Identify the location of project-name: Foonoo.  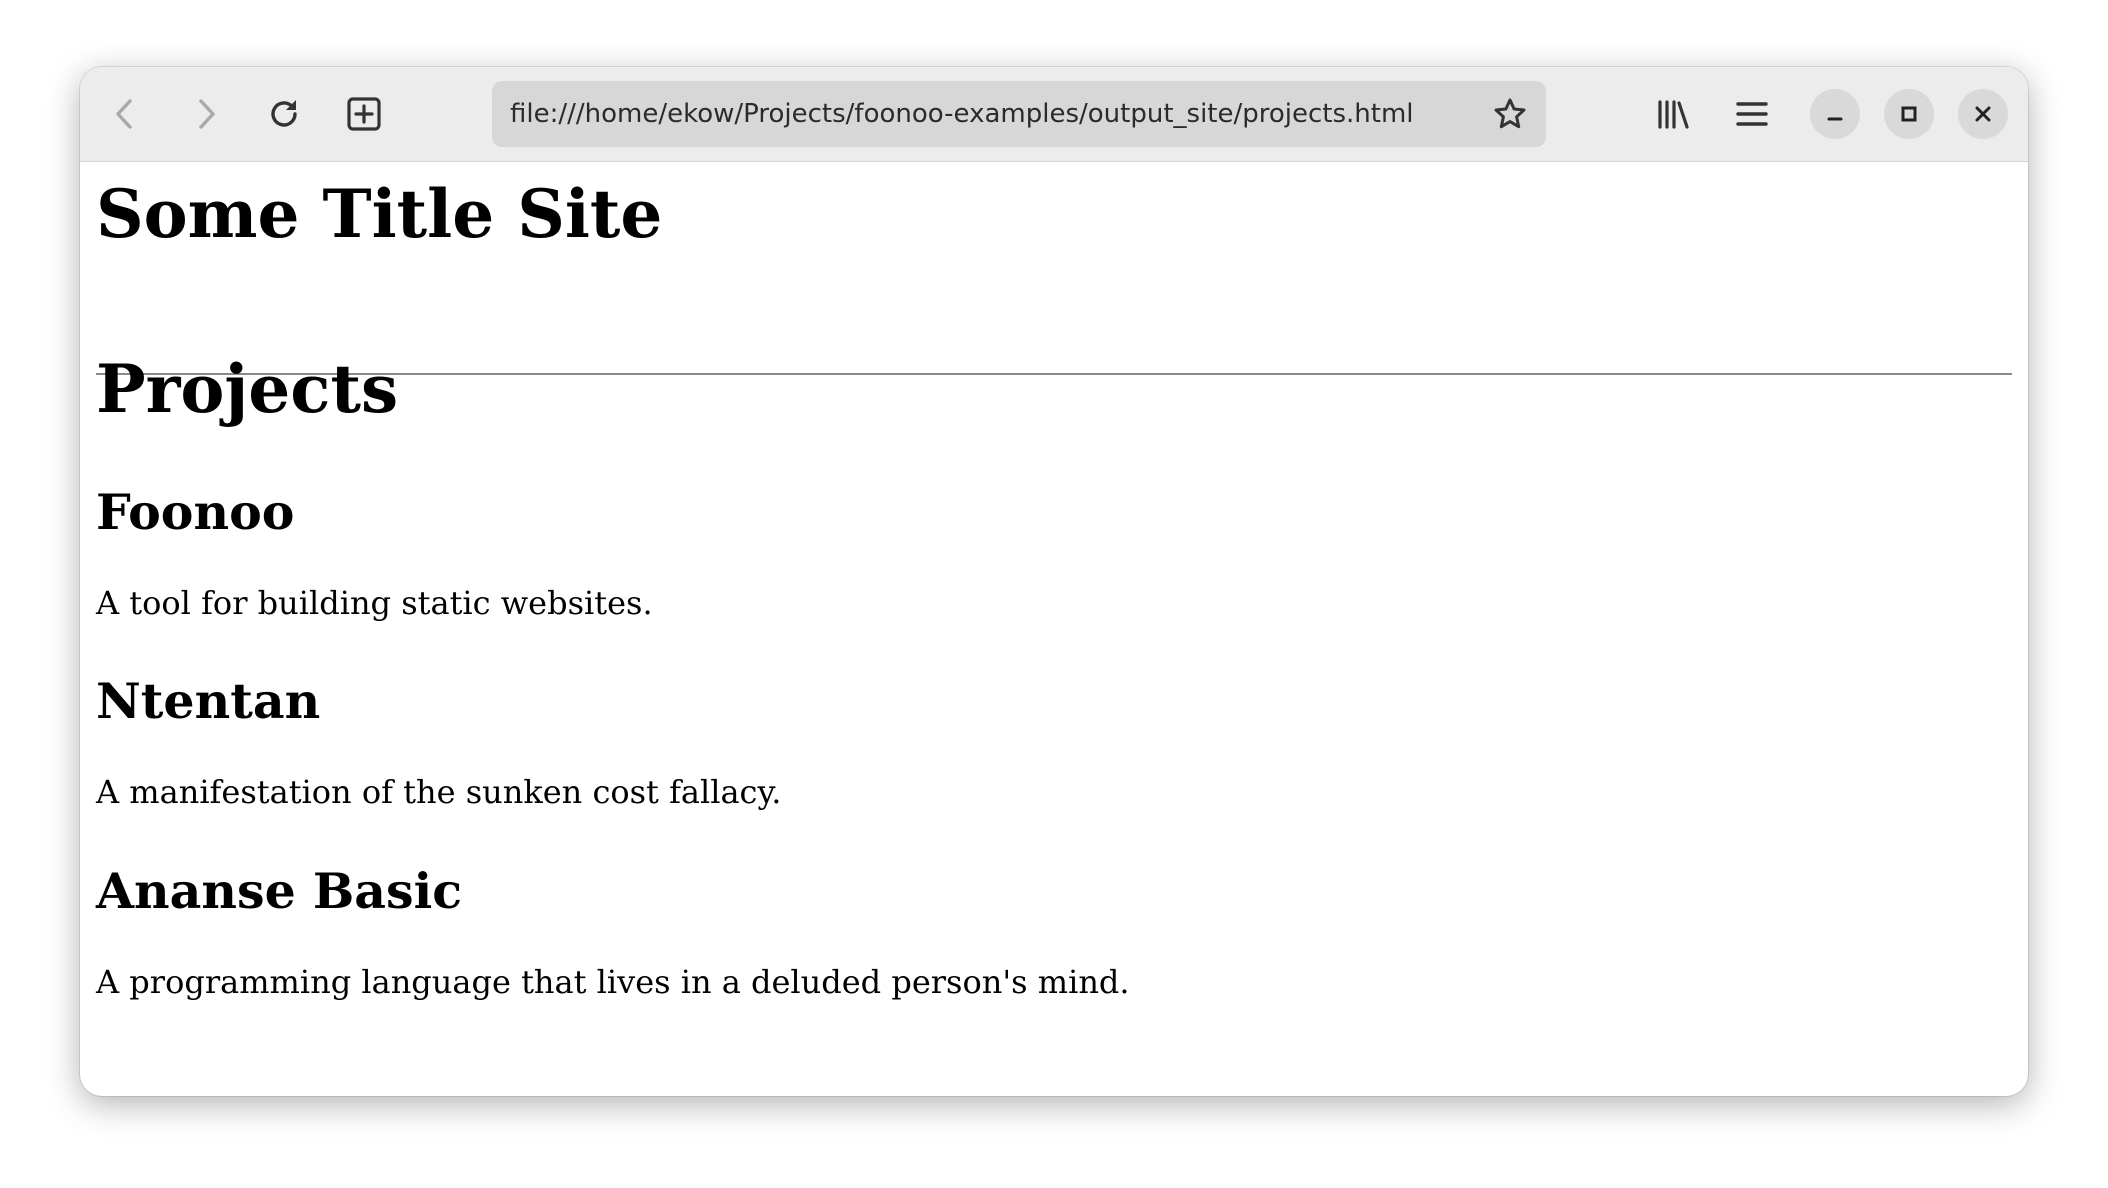
(195, 512).